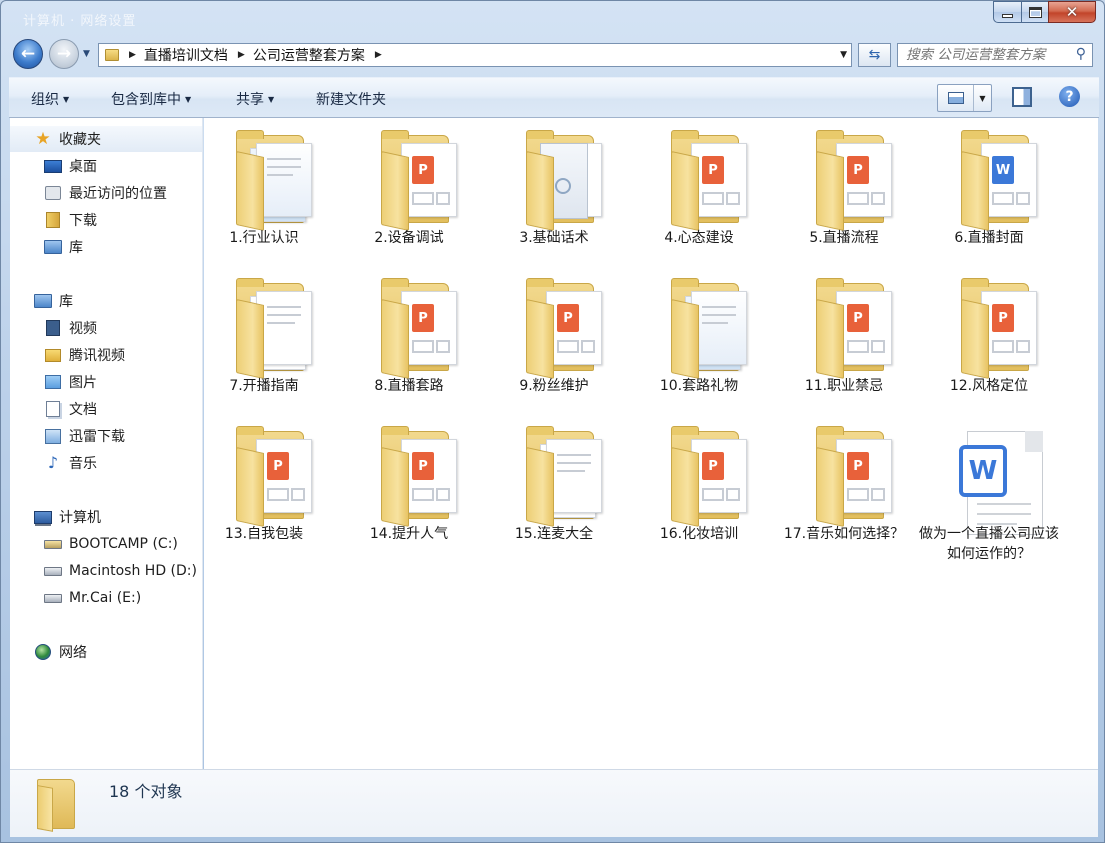  Describe the element at coordinates (118, 194) in the screenshot. I see `sidebar-item-label: 最近访问的位置` at that location.